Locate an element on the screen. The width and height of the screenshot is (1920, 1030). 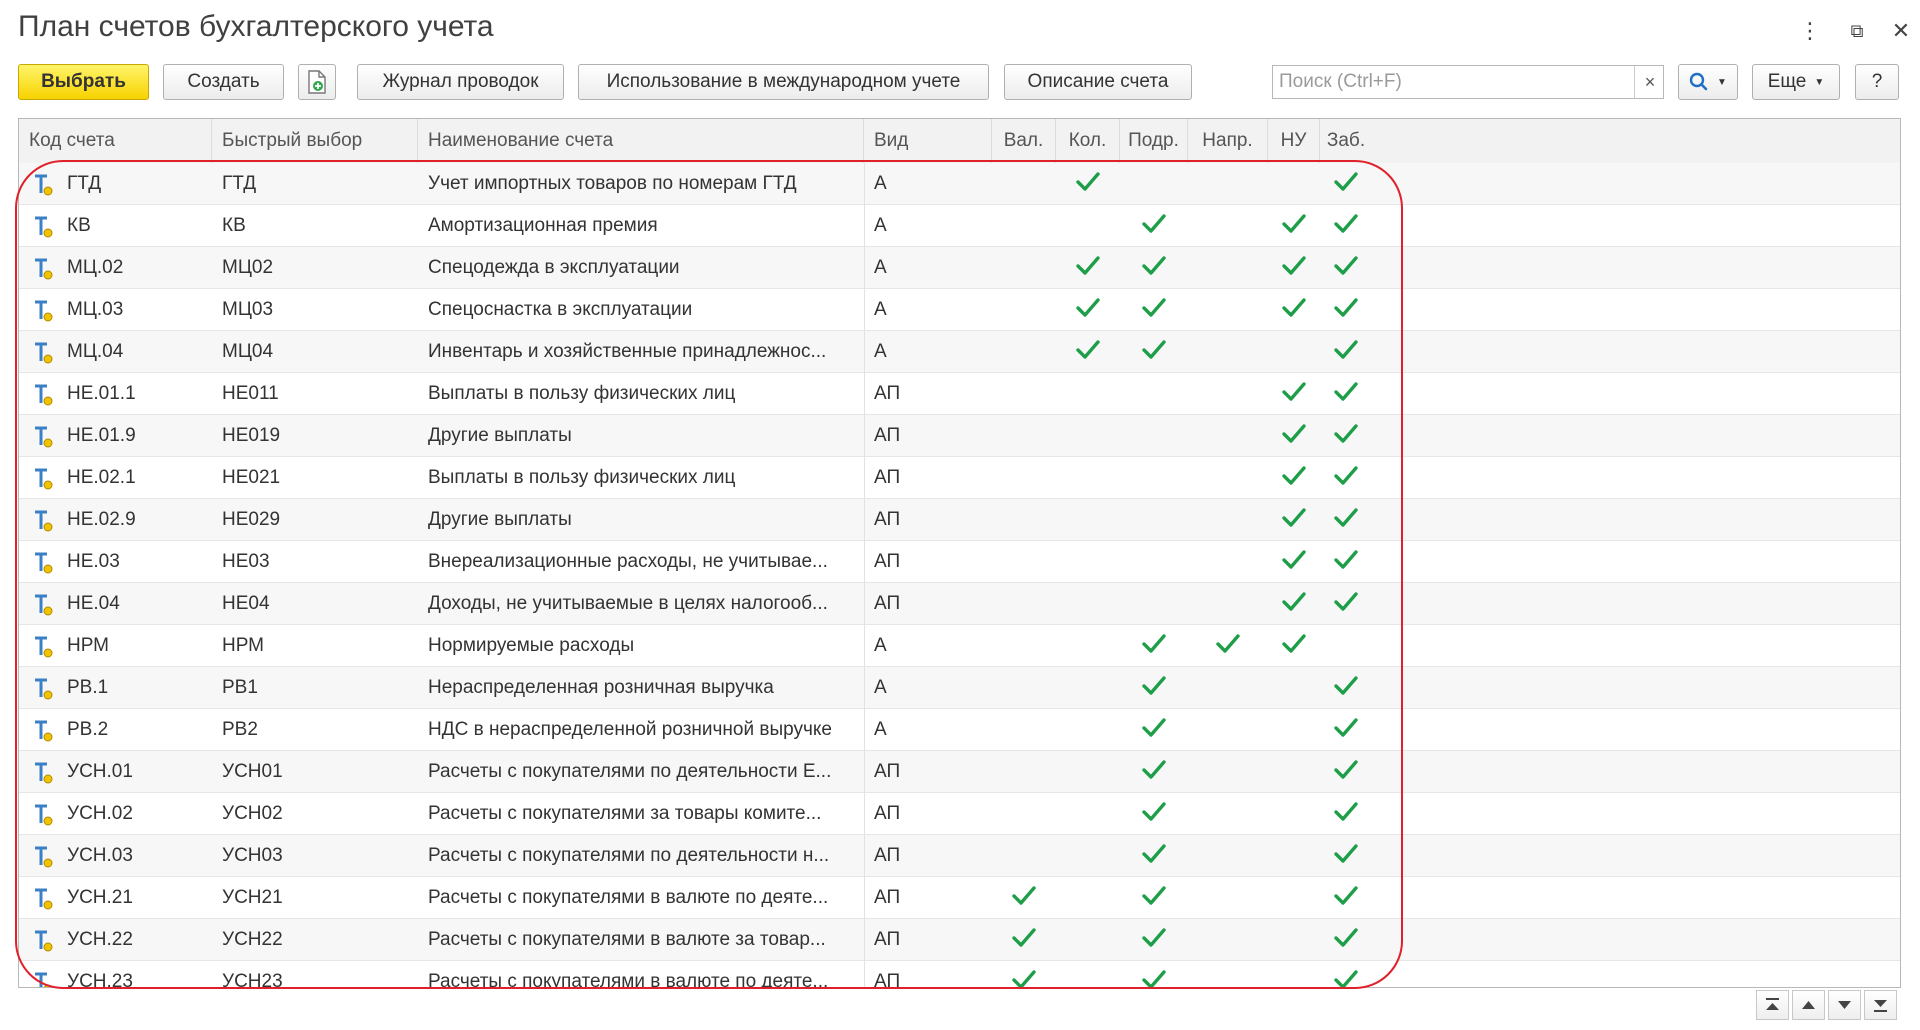
scroll-to-top-icon is located at coordinates (1772, 1005).